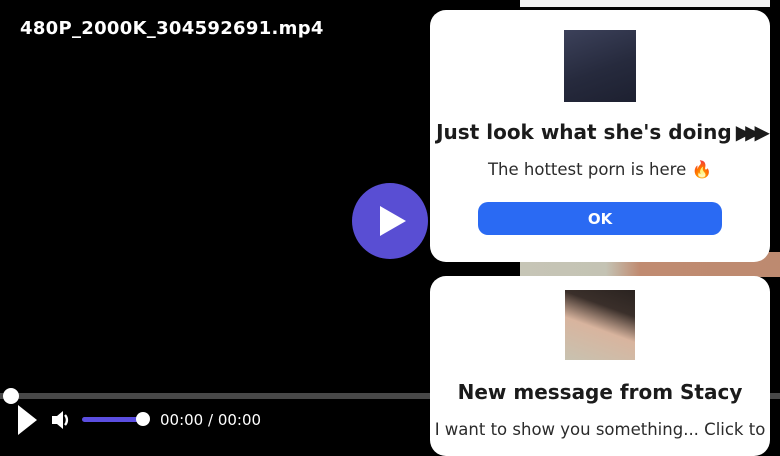 The image size is (780, 456). What do you see at coordinates (600, 218) in the screenshot?
I see `ok-button: OK` at bounding box center [600, 218].